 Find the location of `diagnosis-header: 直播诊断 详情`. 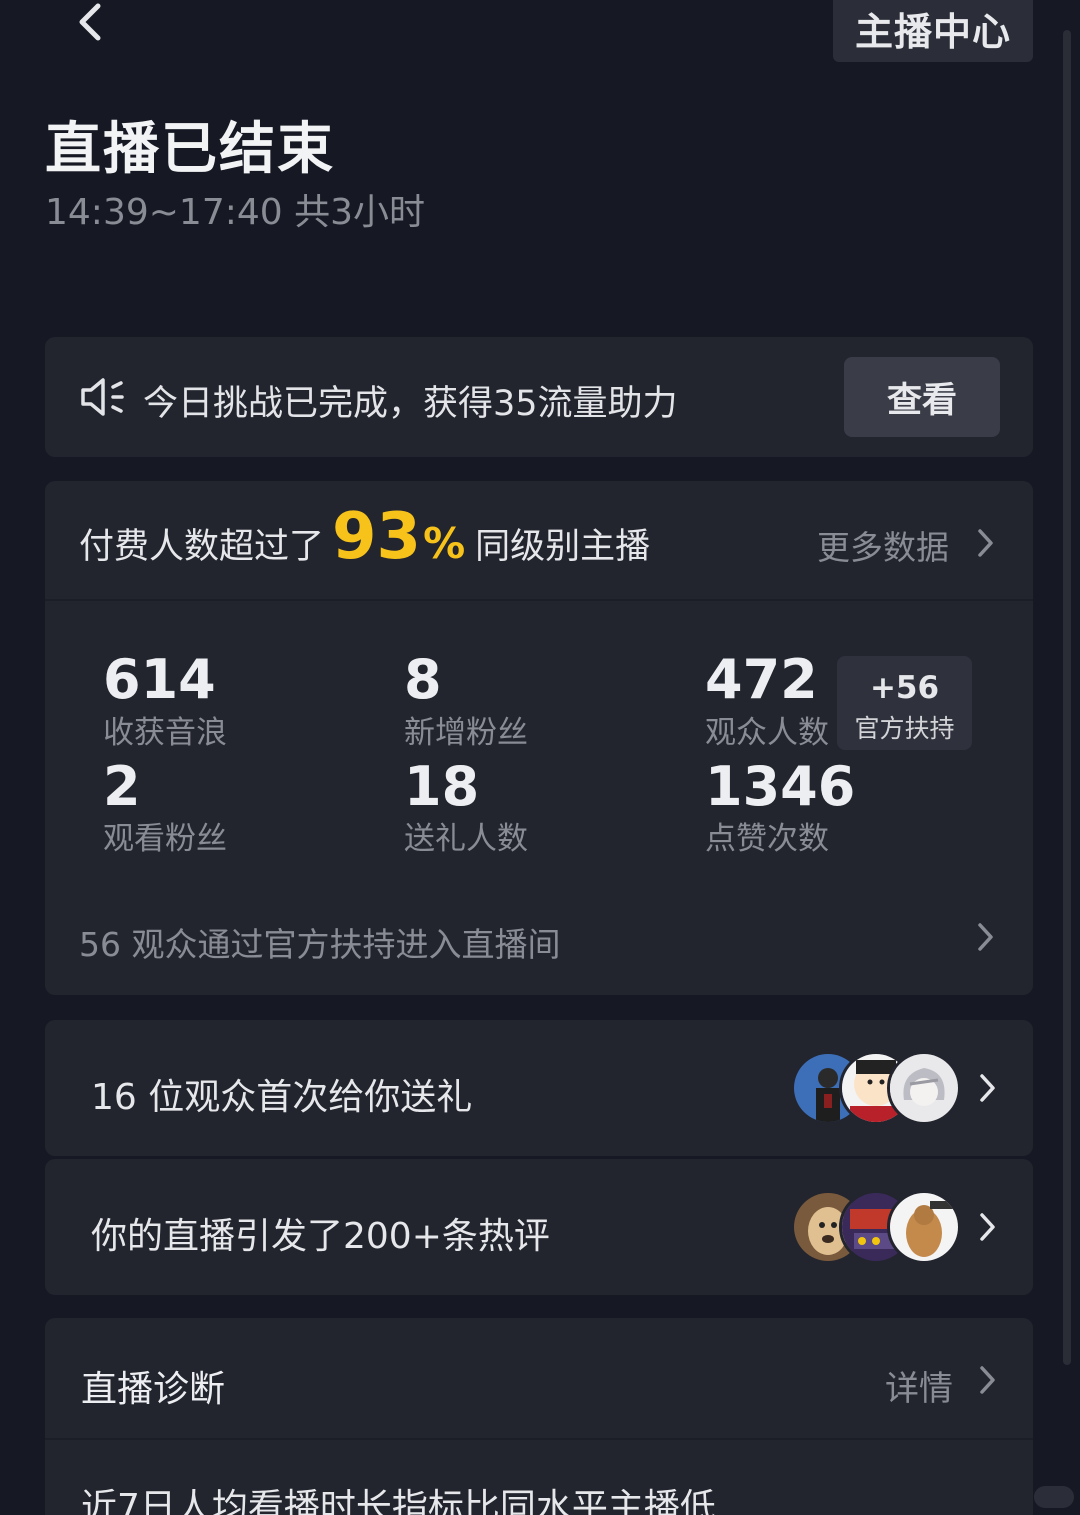

diagnosis-header: 直播诊断 详情 is located at coordinates (539, 1379).